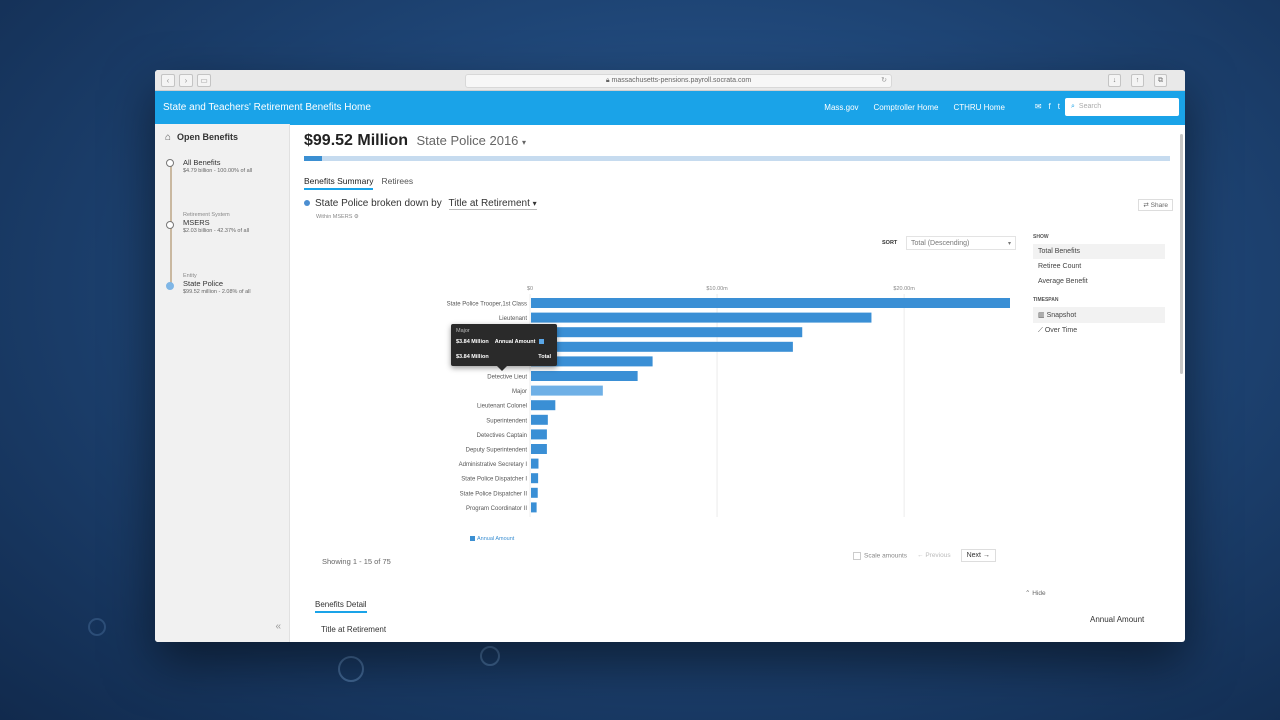  What do you see at coordinates (496, 509) in the screenshot?
I see `category-label: Program Coordinator II` at bounding box center [496, 509].